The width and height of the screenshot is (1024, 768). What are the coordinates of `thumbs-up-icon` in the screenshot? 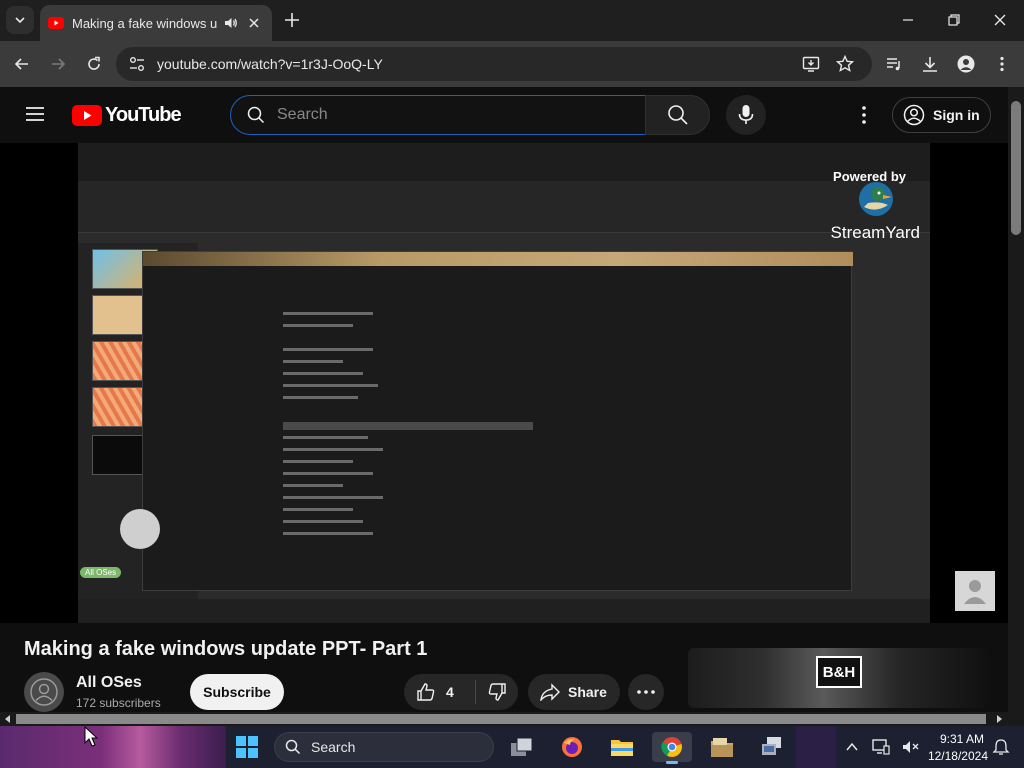 It's located at (426, 692).